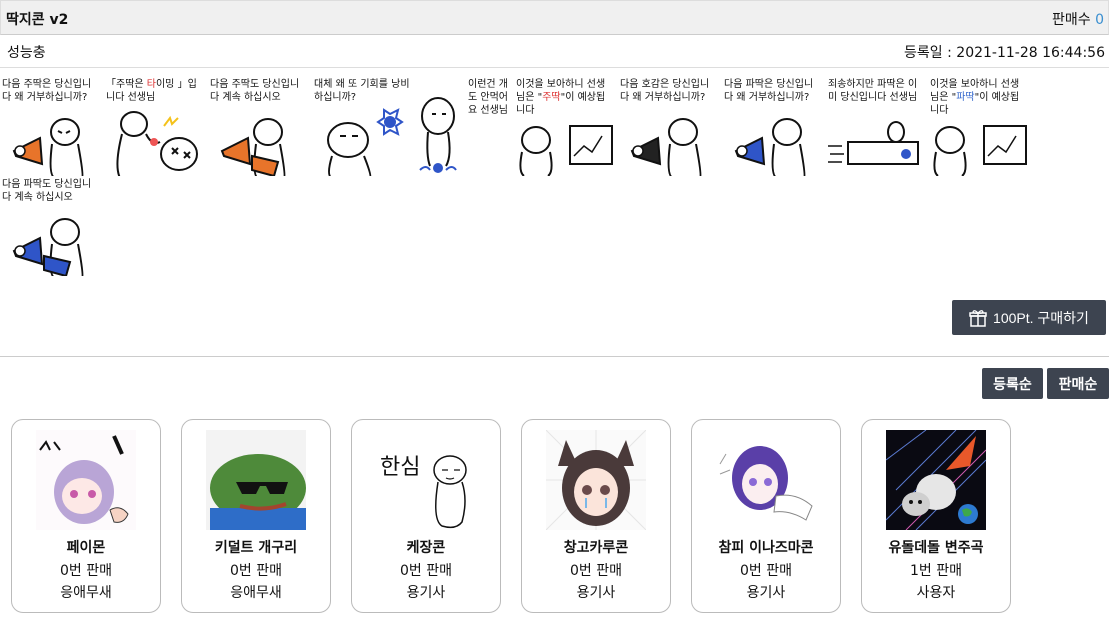 This screenshot has height=621, width=1115. I want to click on title-bar: 딱지콘 v2 판매수 0, so click(554, 17).